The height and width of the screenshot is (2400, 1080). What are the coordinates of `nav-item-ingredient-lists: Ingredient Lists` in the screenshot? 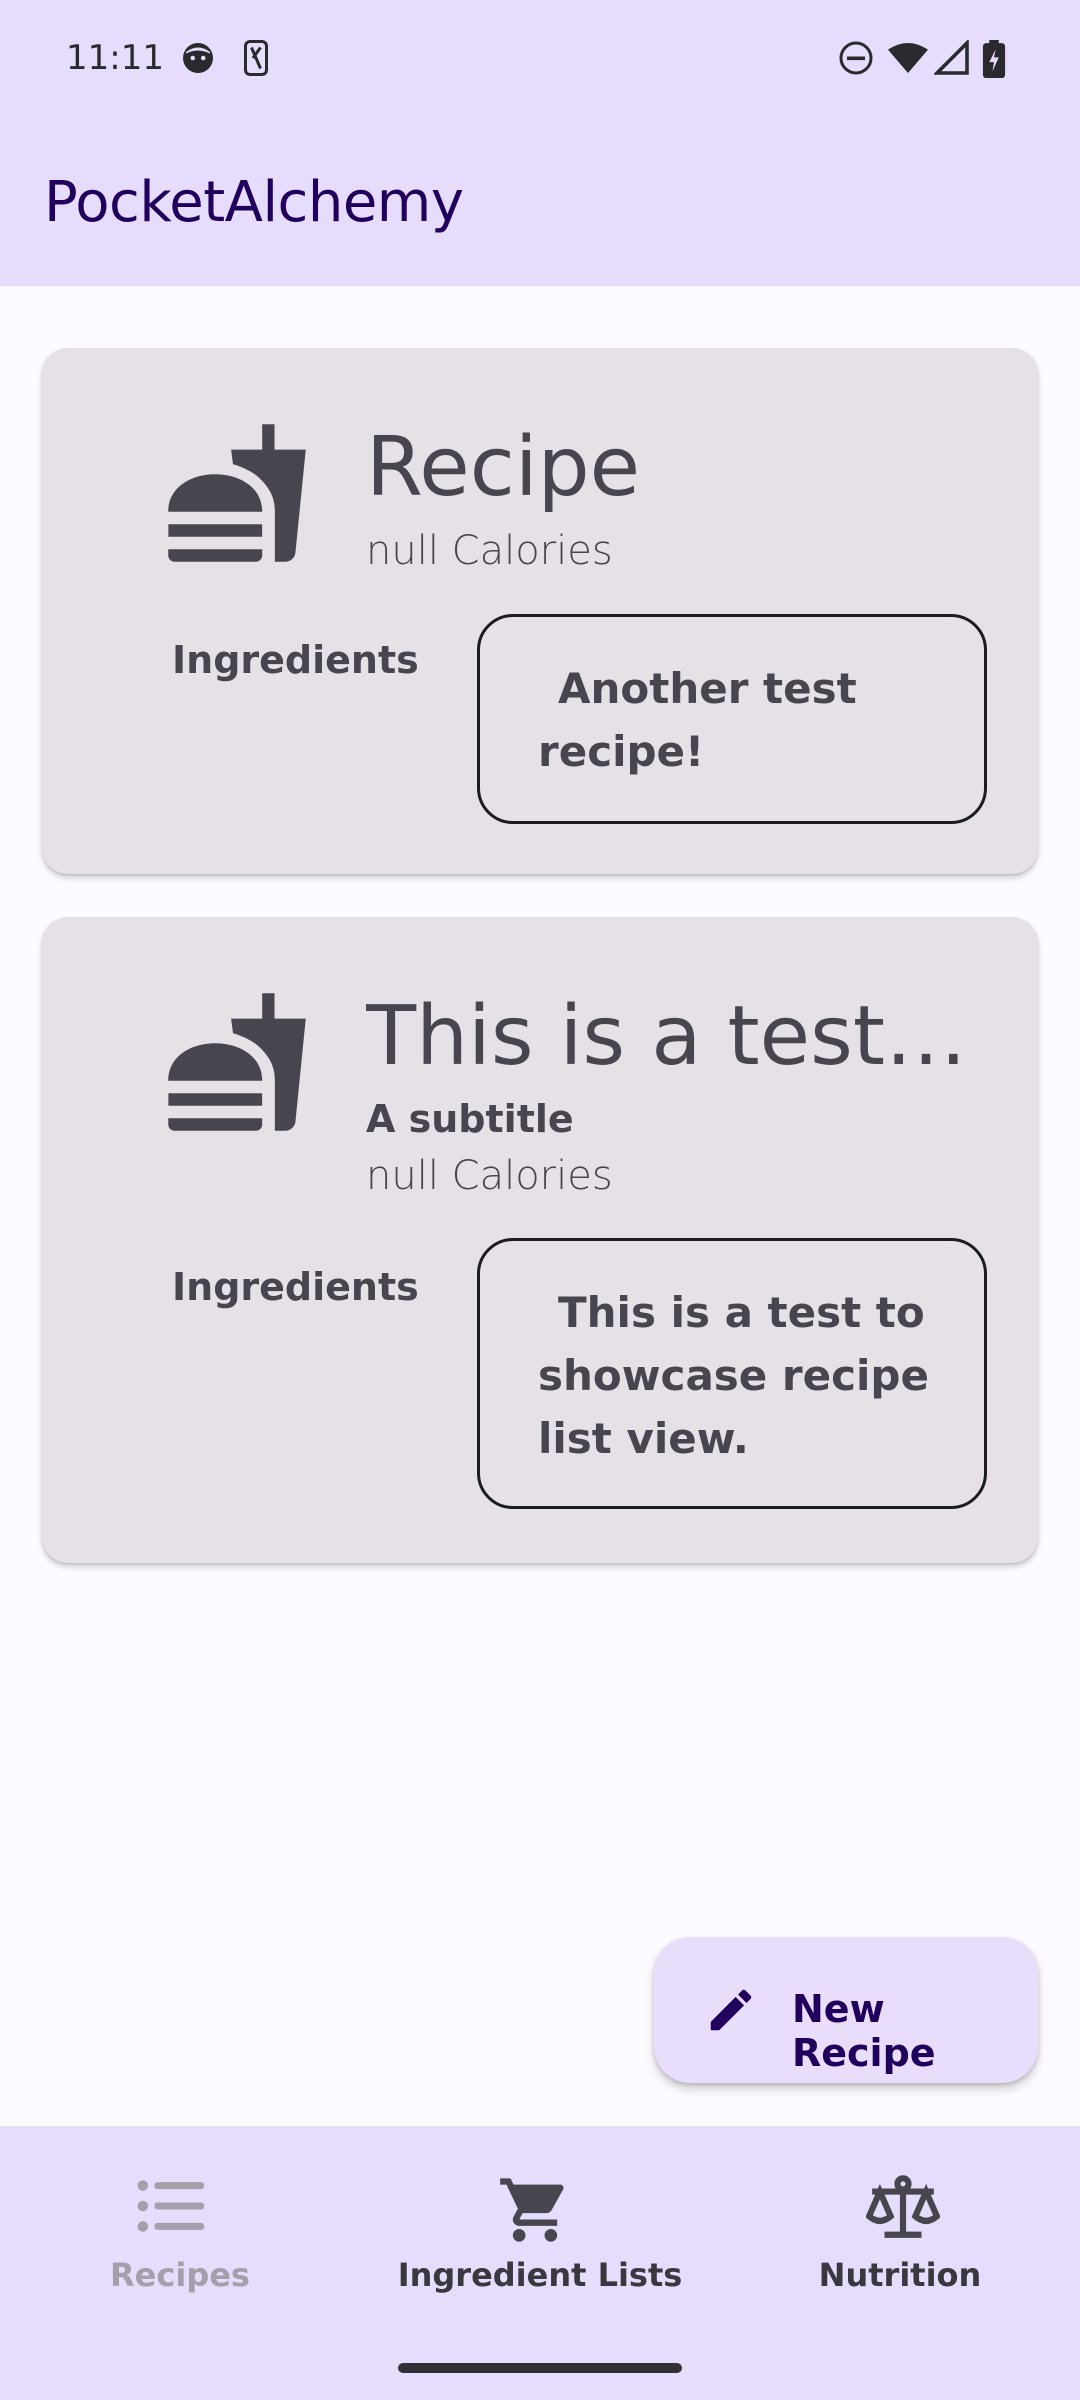 It's located at (540, 2263).